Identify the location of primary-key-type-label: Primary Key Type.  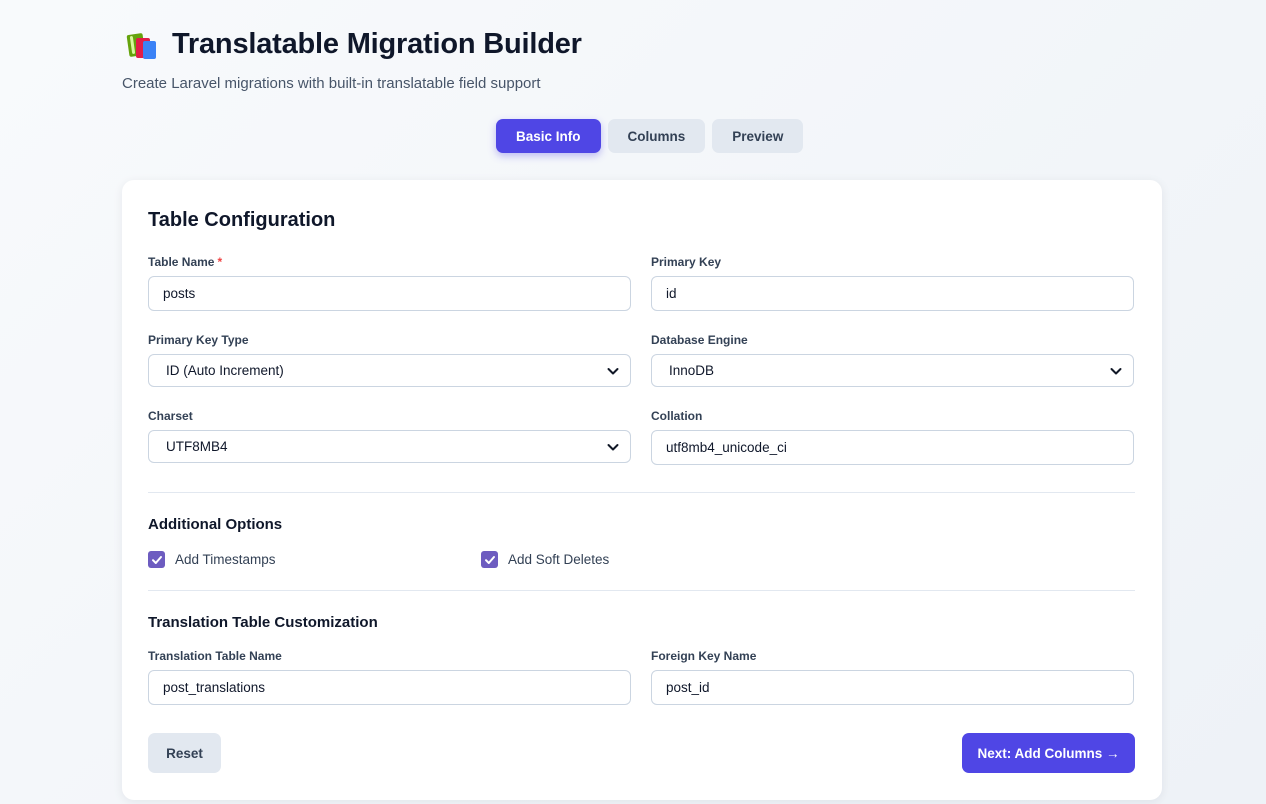
(198, 340).